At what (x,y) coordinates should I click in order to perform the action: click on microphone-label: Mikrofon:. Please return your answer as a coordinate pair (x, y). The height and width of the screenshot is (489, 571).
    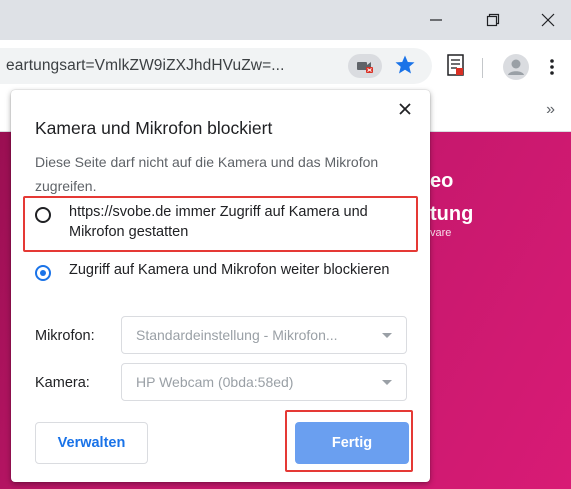
    Looking at the image, I should click on (65, 336).